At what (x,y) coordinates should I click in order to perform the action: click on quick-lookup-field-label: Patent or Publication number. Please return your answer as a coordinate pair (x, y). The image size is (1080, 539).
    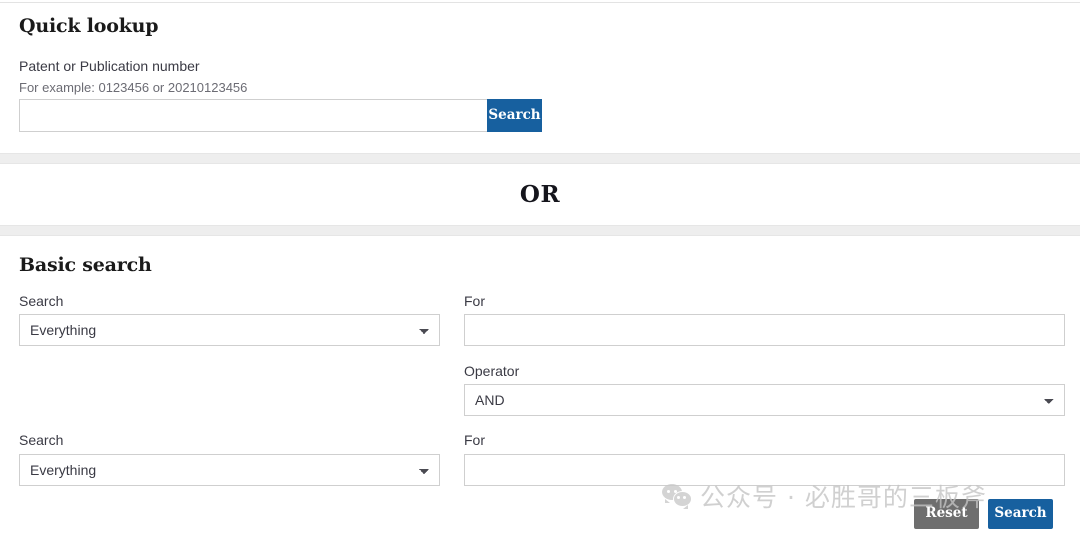
    Looking at the image, I should click on (109, 66).